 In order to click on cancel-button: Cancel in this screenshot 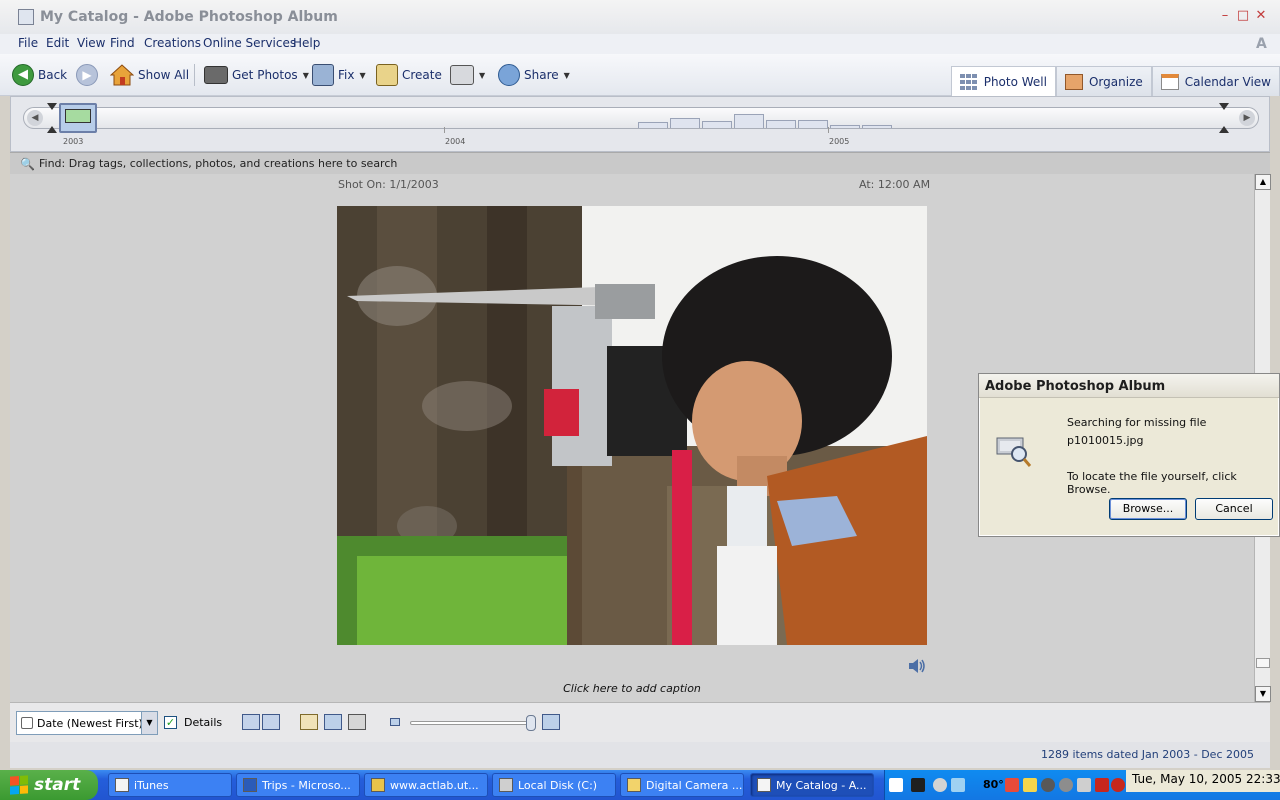, I will do `click(1234, 509)`.